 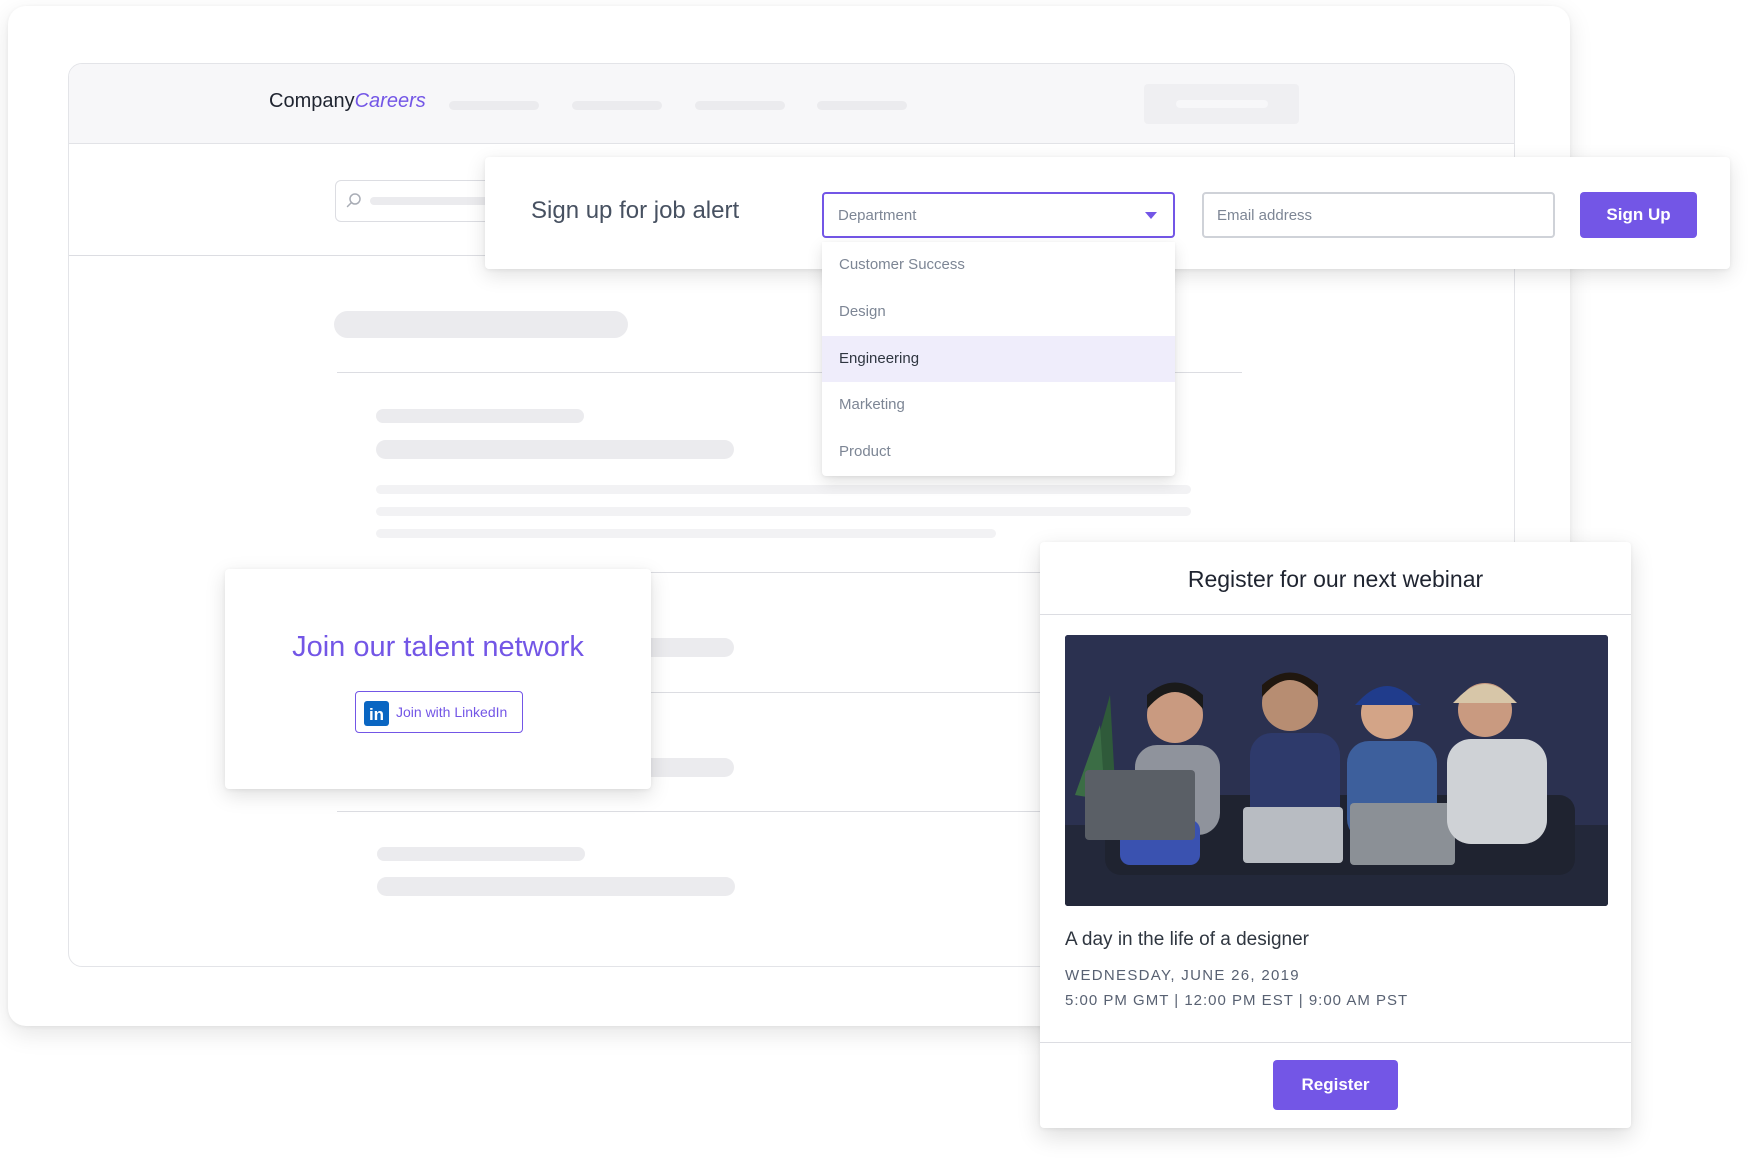 I want to click on brand-careers: Careers, so click(x=390, y=101).